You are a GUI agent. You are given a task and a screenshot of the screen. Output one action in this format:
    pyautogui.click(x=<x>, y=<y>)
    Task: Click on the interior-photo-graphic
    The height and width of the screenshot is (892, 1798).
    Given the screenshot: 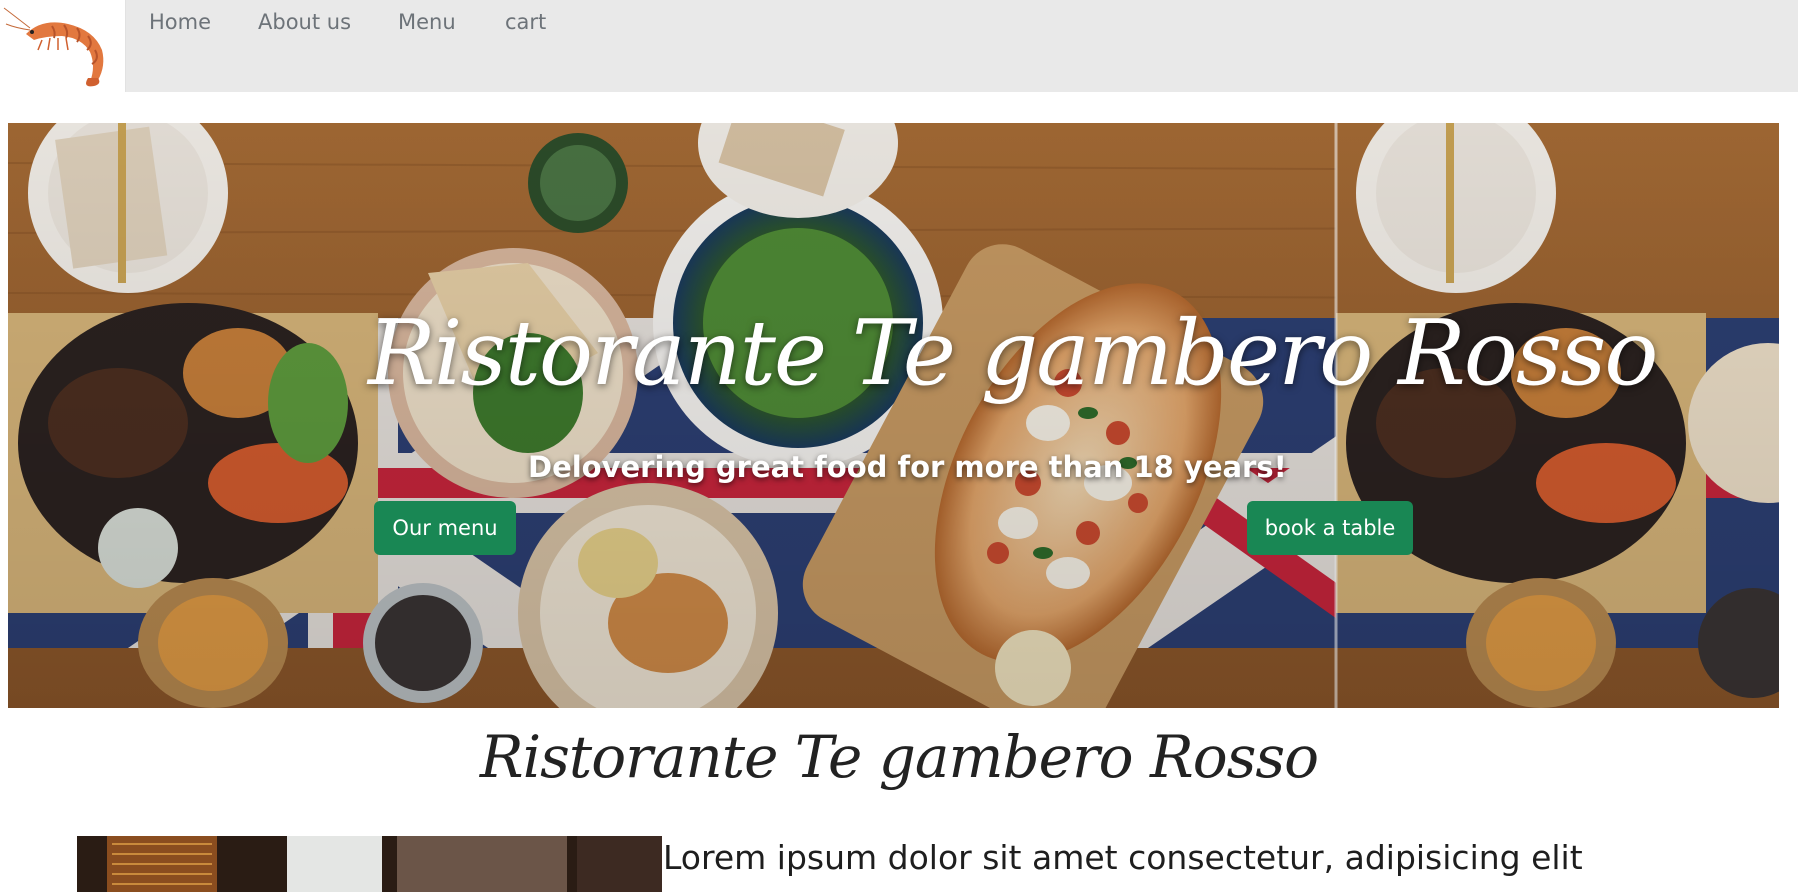 What is the action you would take?
    pyautogui.click(x=369, y=864)
    